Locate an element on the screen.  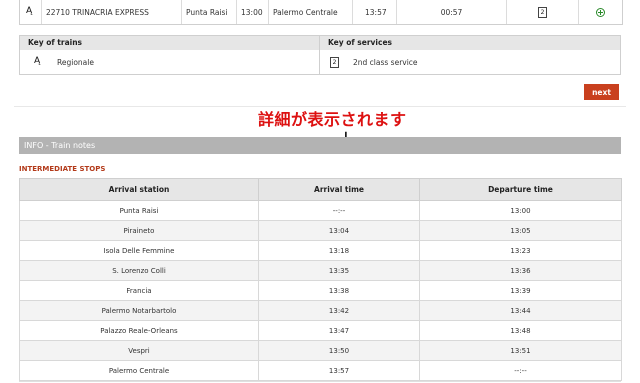
station-cell: Isola Delle Femmine is located at coordinates (139, 250).